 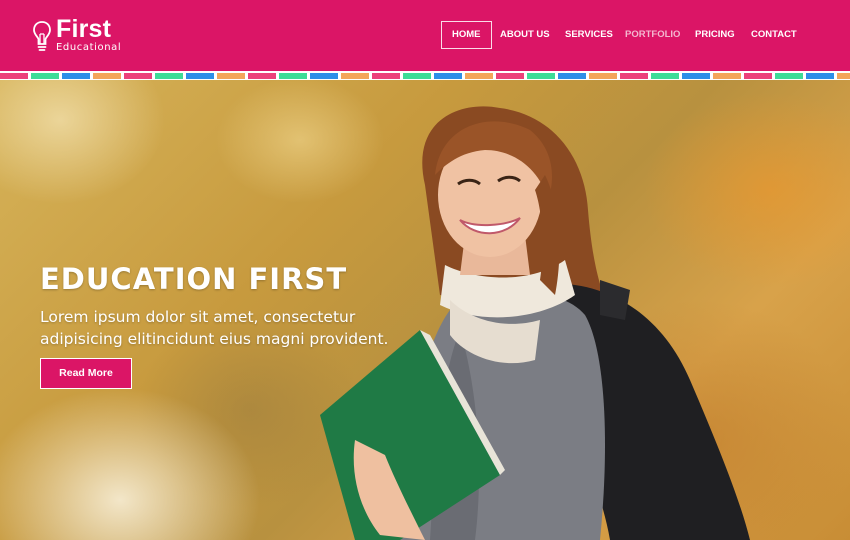 What do you see at coordinates (652, 35) in the screenshot?
I see `nav-portfolio: PORTFOLIO` at bounding box center [652, 35].